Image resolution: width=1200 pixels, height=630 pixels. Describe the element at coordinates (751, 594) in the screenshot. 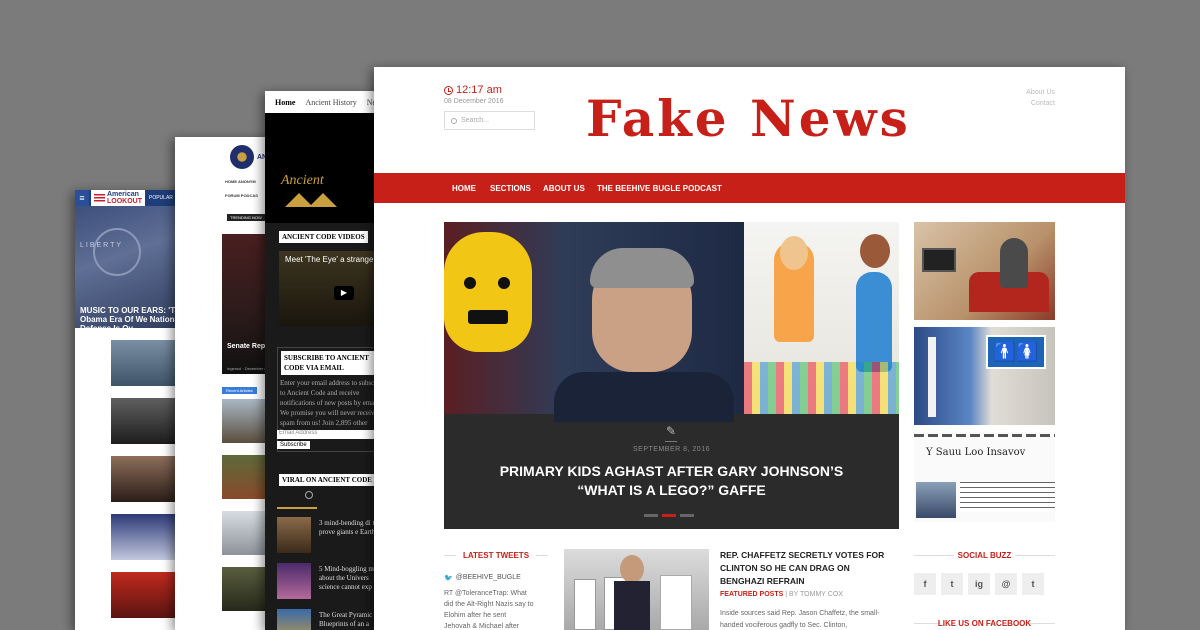

I see `article-category: FEATURED POSTS` at that location.